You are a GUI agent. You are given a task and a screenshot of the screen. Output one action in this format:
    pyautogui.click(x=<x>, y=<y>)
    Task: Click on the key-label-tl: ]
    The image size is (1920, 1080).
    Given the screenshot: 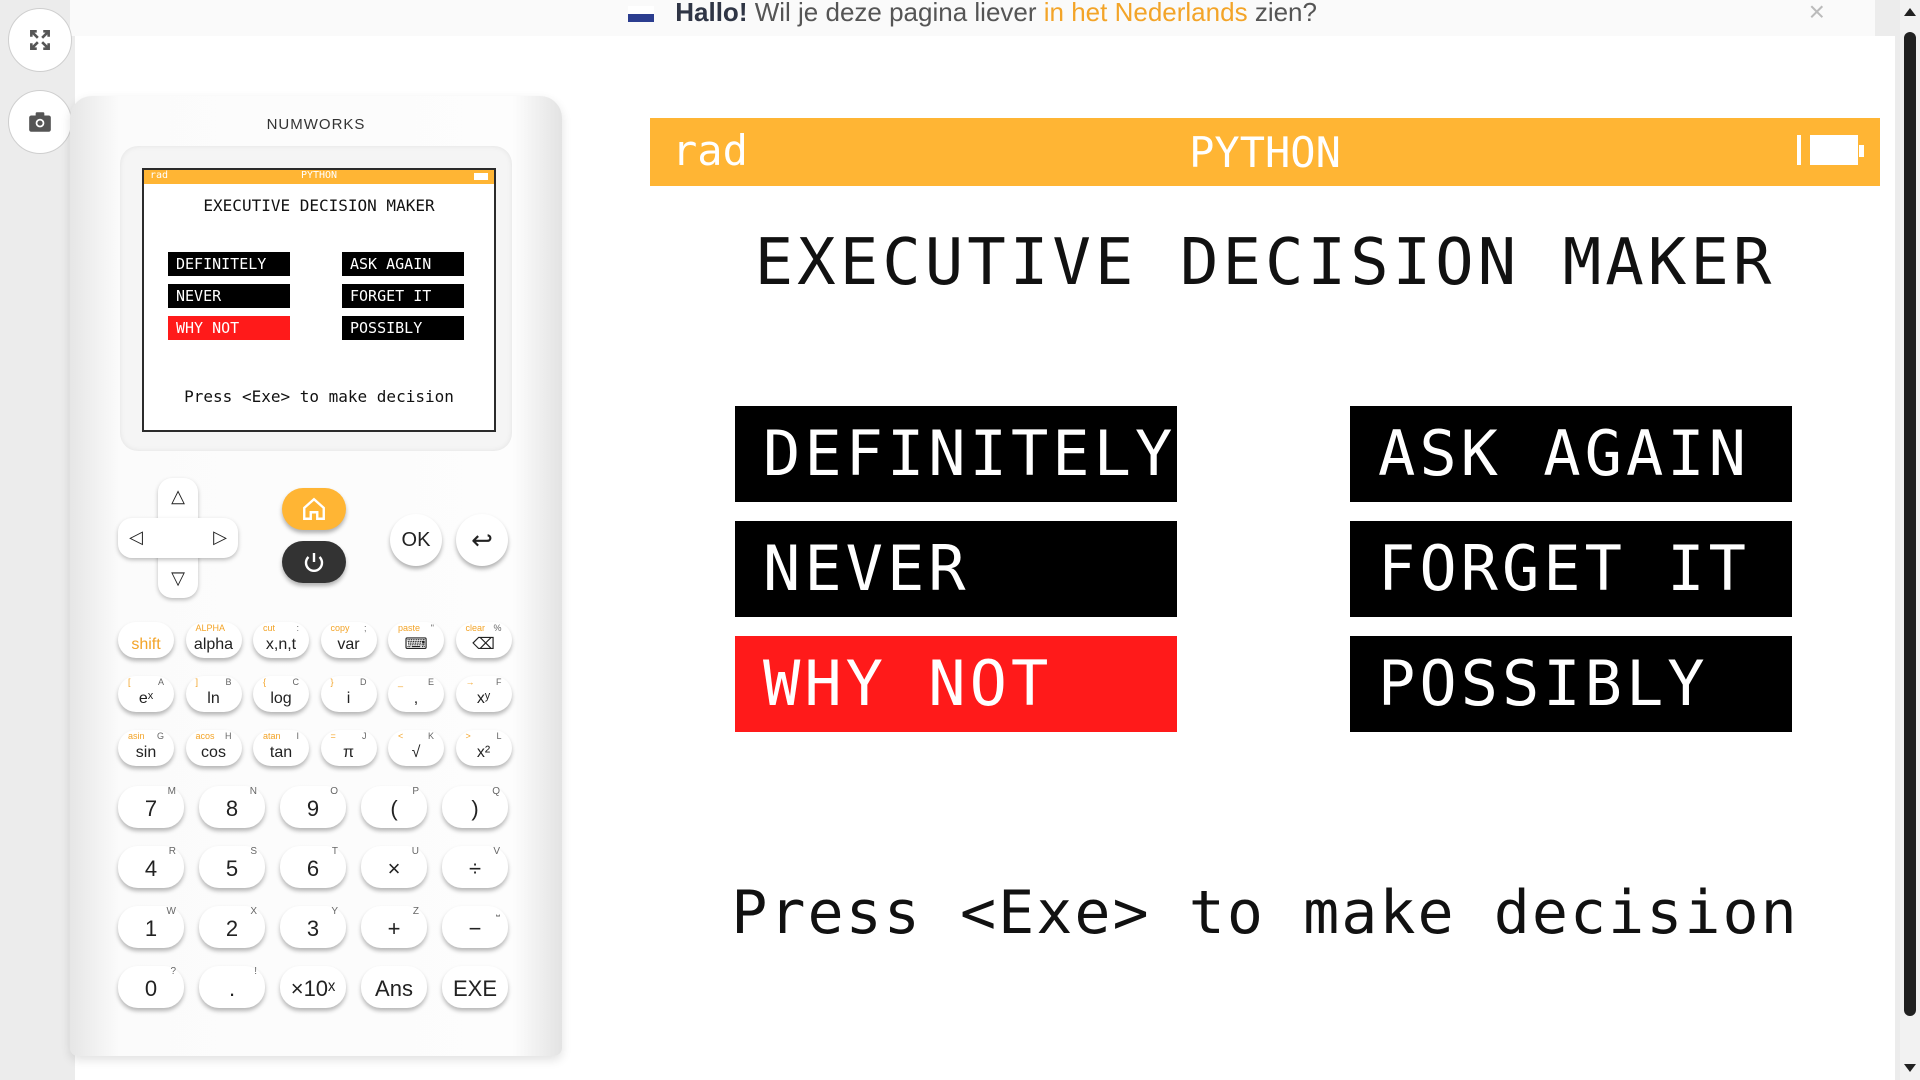 What is the action you would take?
    pyautogui.click(x=197, y=682)
    